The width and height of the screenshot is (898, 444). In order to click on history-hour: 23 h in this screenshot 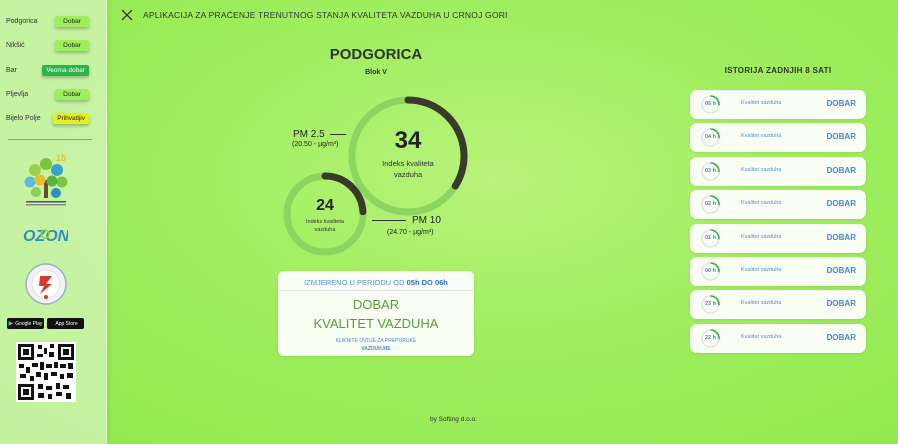, I will do `click(710, 304)`.